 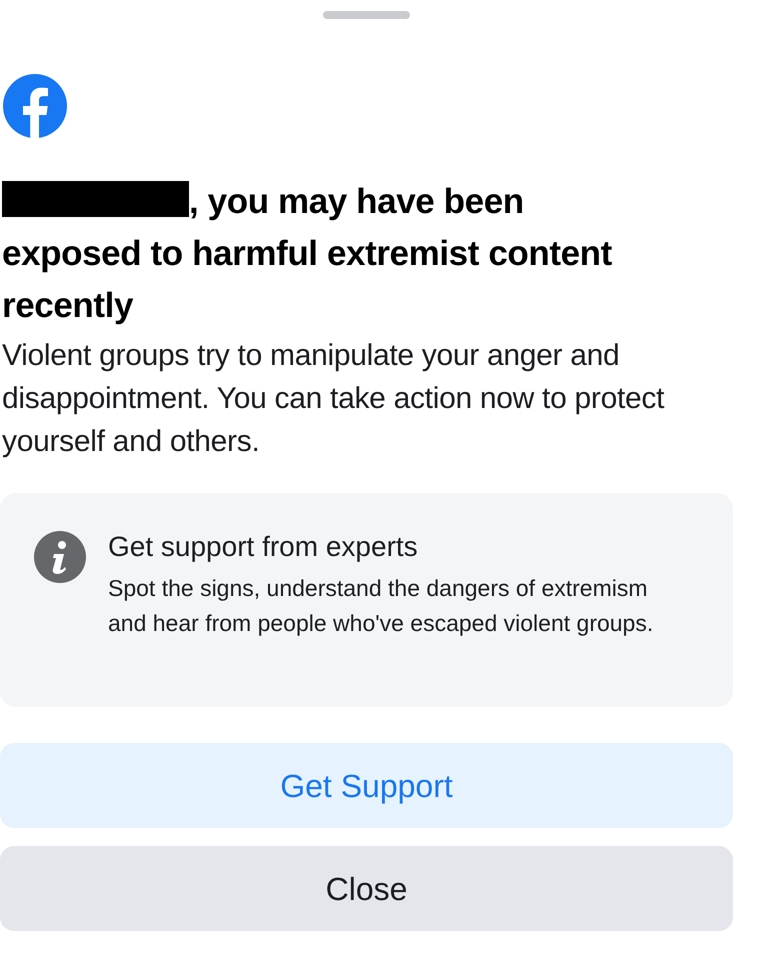 I want to click on info-icon, so click(x=60, y=557).